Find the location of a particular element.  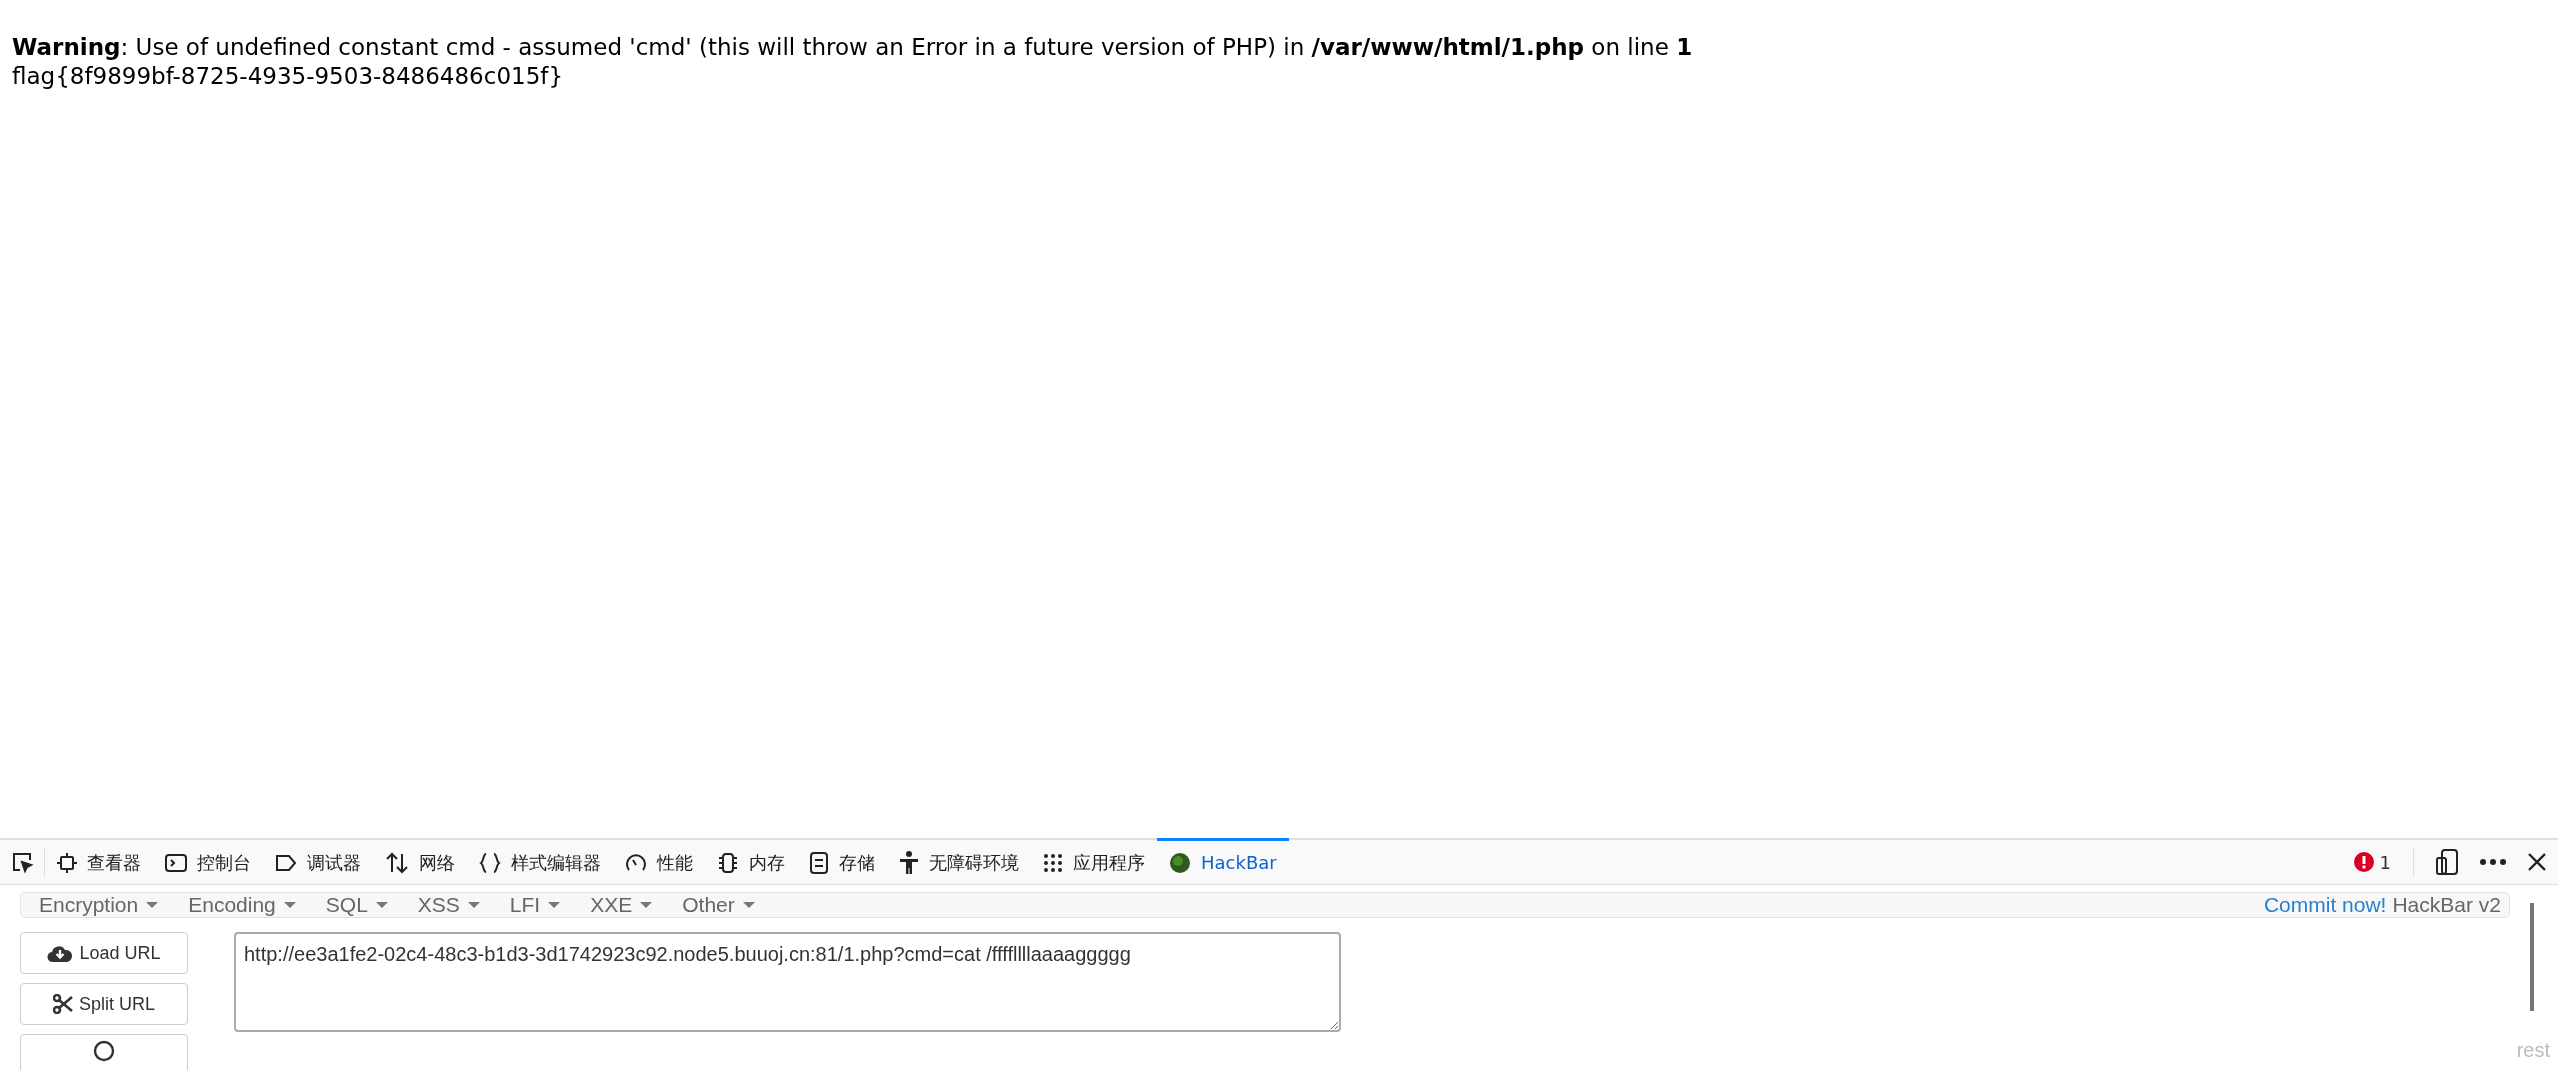

devtools-tab: 样式编辑器 is located at coordinates (540, 861).